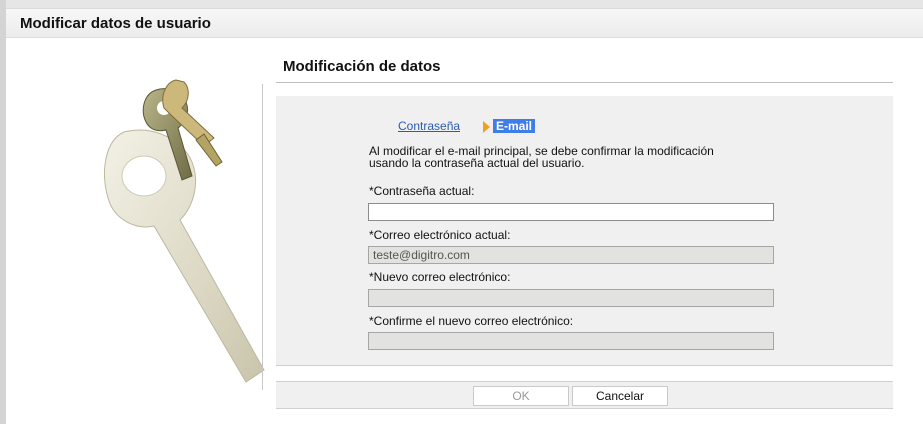 This screenshot has width=923, height=424. Describe the element at coordinates (571, 298) in the screenshot. I see `new-email-input` at that location.